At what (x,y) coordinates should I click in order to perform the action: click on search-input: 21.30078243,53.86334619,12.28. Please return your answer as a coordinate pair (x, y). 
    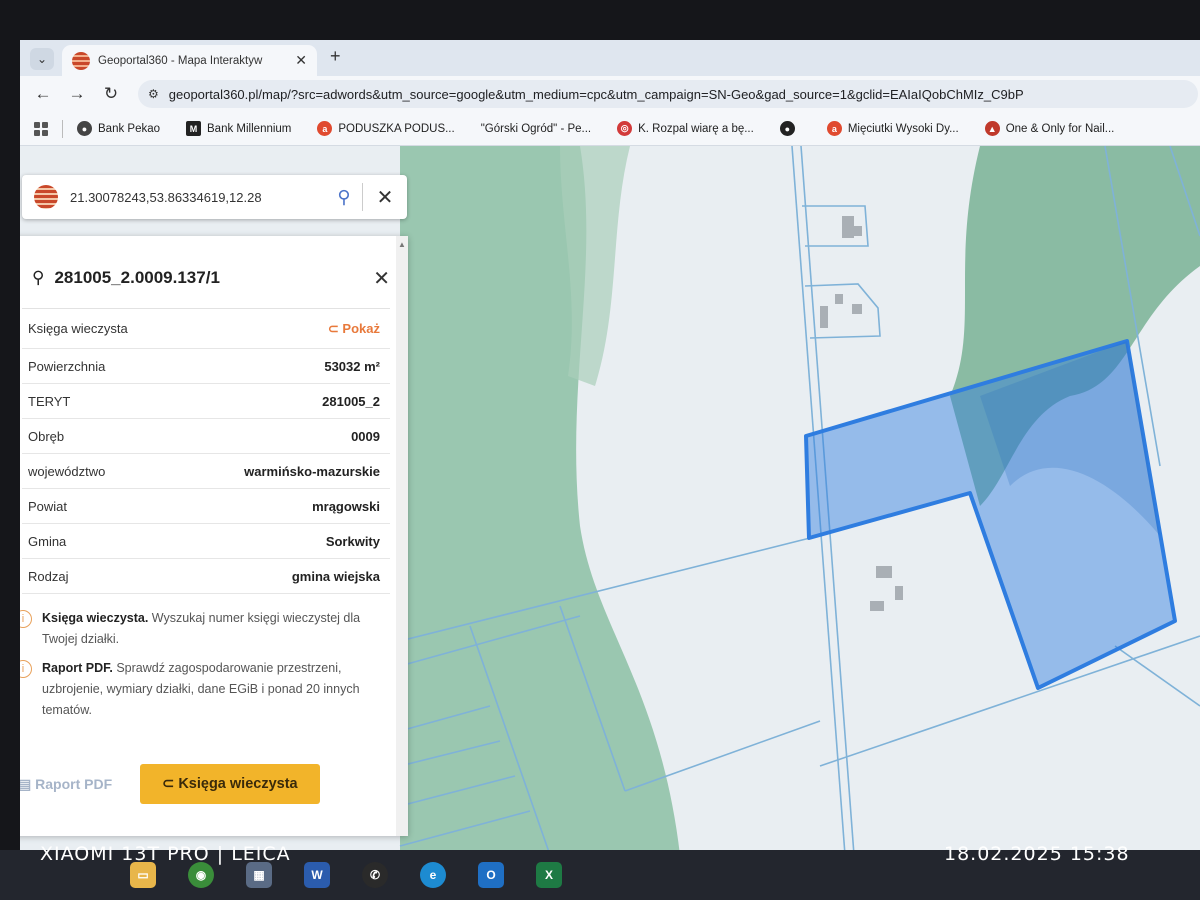
    Looking at the image, I should click on (198, 197).